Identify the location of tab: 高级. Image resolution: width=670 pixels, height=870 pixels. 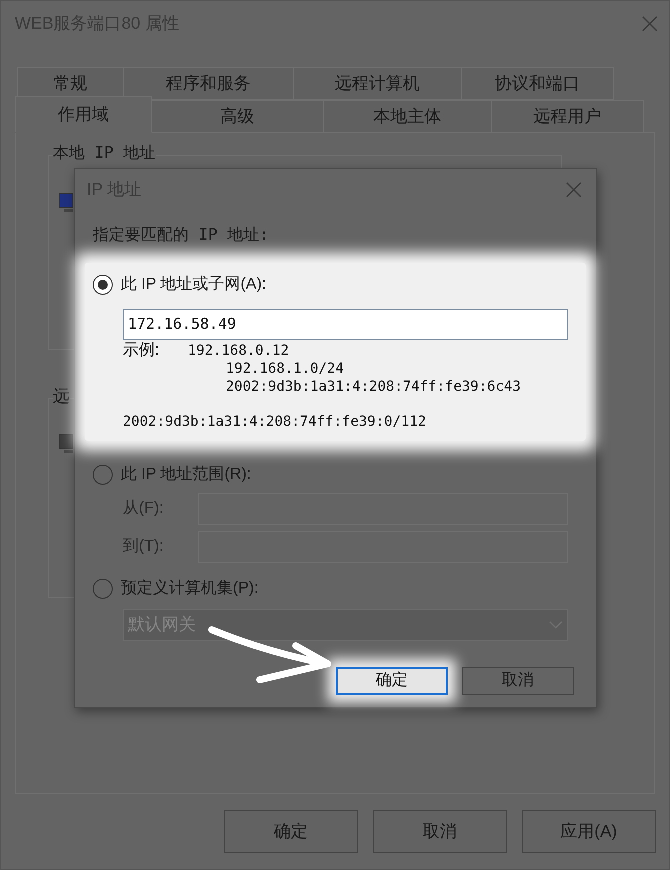
(237, 116).